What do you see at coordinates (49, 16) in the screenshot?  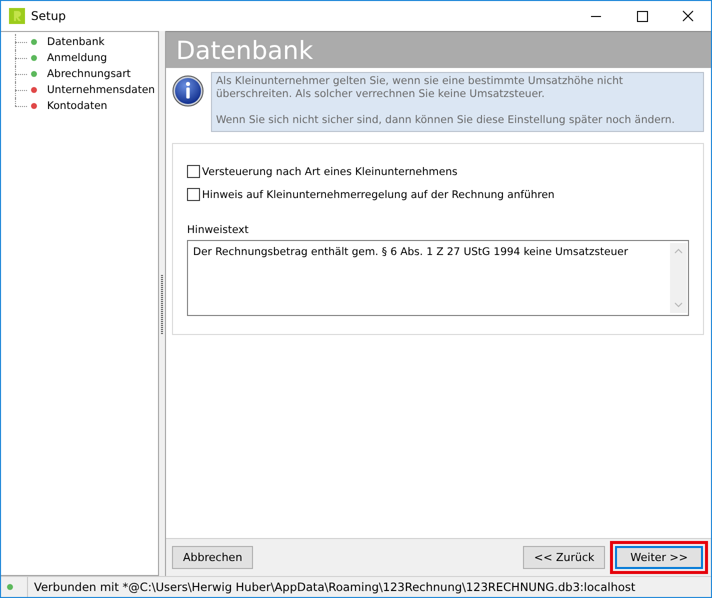 I see `window-title: Setup` at bounding box center [49, 16].